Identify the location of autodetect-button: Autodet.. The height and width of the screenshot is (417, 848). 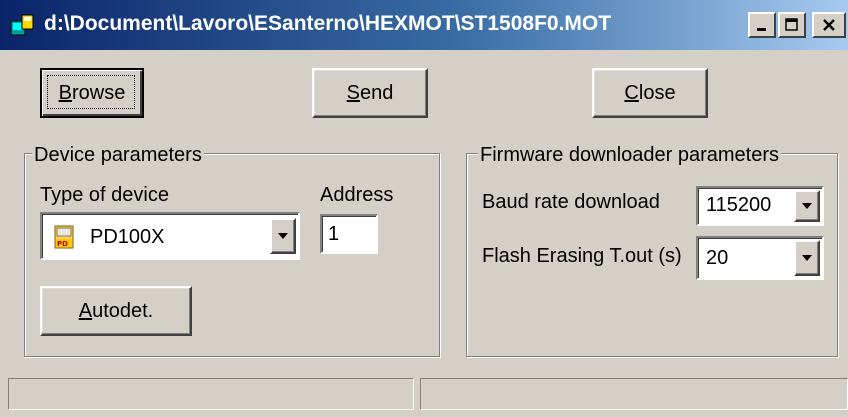
(116, 311).